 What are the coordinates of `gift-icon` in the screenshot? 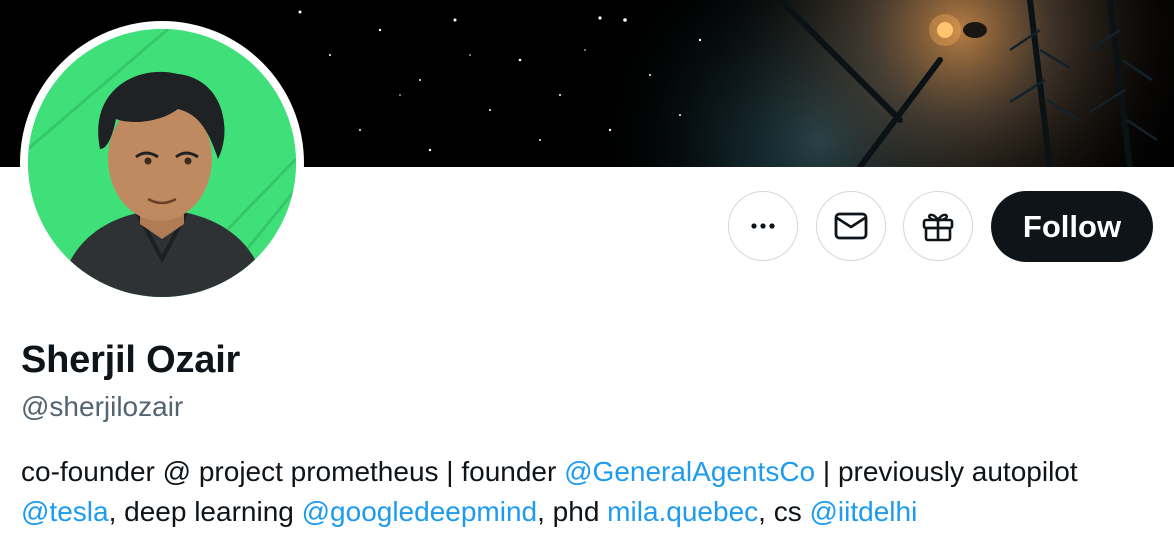 It's located at (938, 227).